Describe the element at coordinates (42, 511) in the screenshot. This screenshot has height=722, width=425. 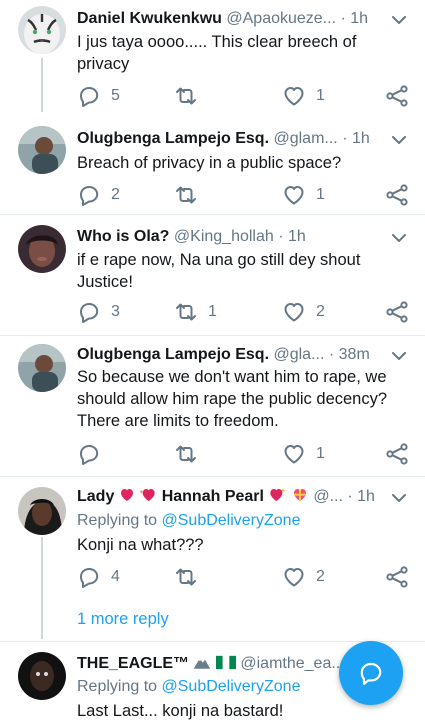
I see `lady-avatar` at that location.